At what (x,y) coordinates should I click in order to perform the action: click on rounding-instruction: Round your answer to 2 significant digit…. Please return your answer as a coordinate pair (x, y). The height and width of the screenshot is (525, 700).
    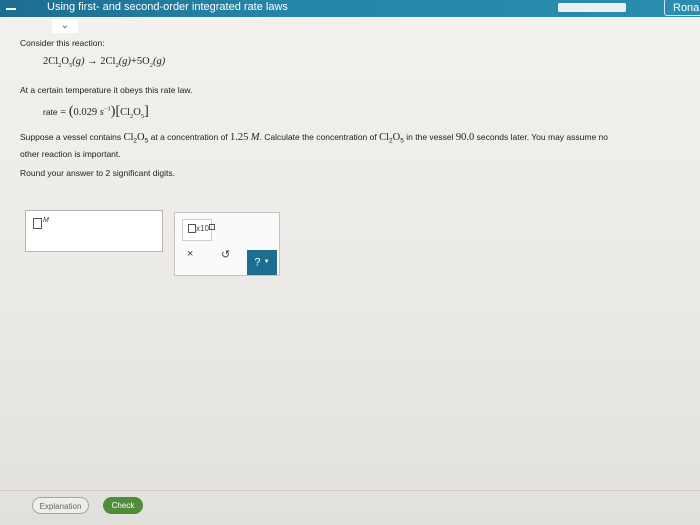
    Looking at the image, I should click on (97, 173).